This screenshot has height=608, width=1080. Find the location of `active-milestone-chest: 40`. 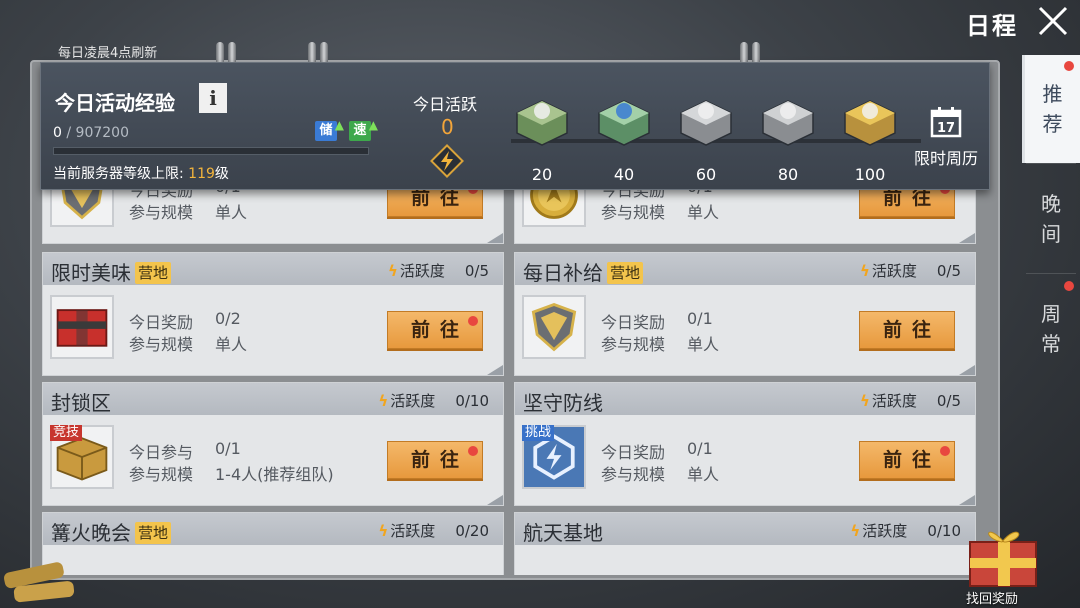

active-milestone-chest: 40 is located at coordinates (624, 136).